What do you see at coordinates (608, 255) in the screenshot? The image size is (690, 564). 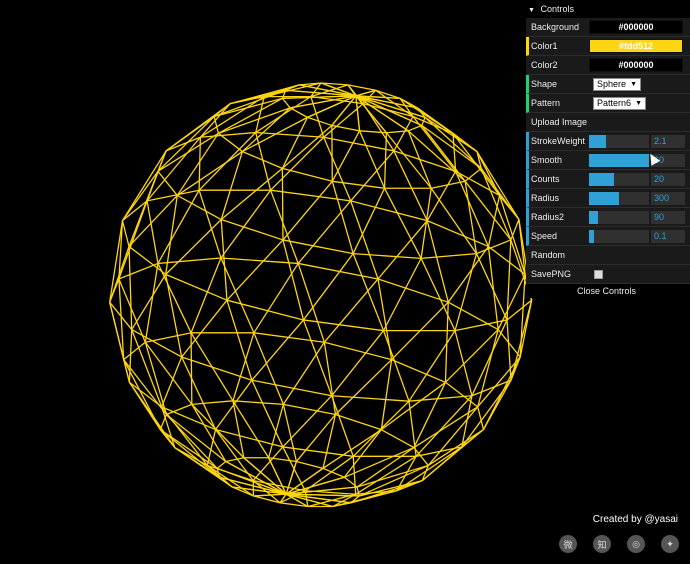 I see `random-button: Random` at bounding box center [608, 255].